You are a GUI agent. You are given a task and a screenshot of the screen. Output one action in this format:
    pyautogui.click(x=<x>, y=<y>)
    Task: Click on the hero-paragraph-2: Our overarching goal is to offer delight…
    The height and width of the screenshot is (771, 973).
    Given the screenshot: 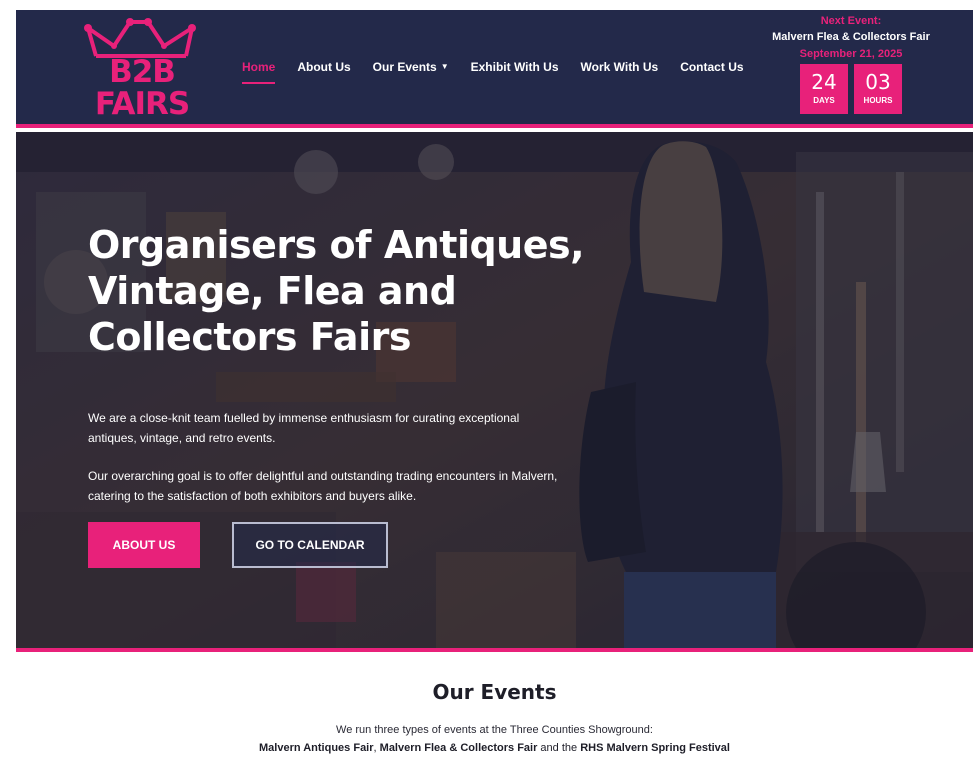 What is the action you would take?
    pyautogui.click(x=323, y=486)
    